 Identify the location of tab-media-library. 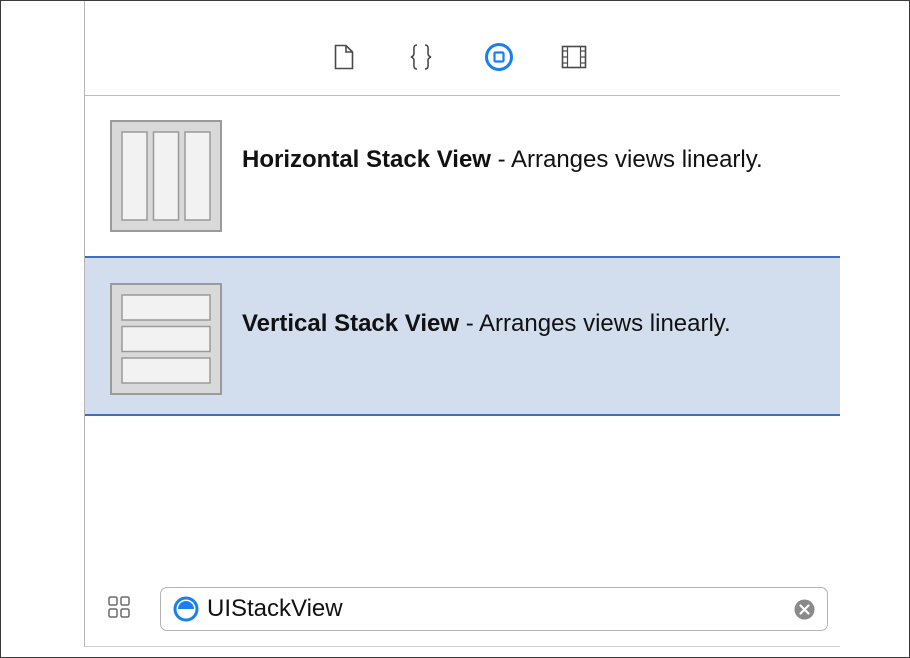
(574, 57).